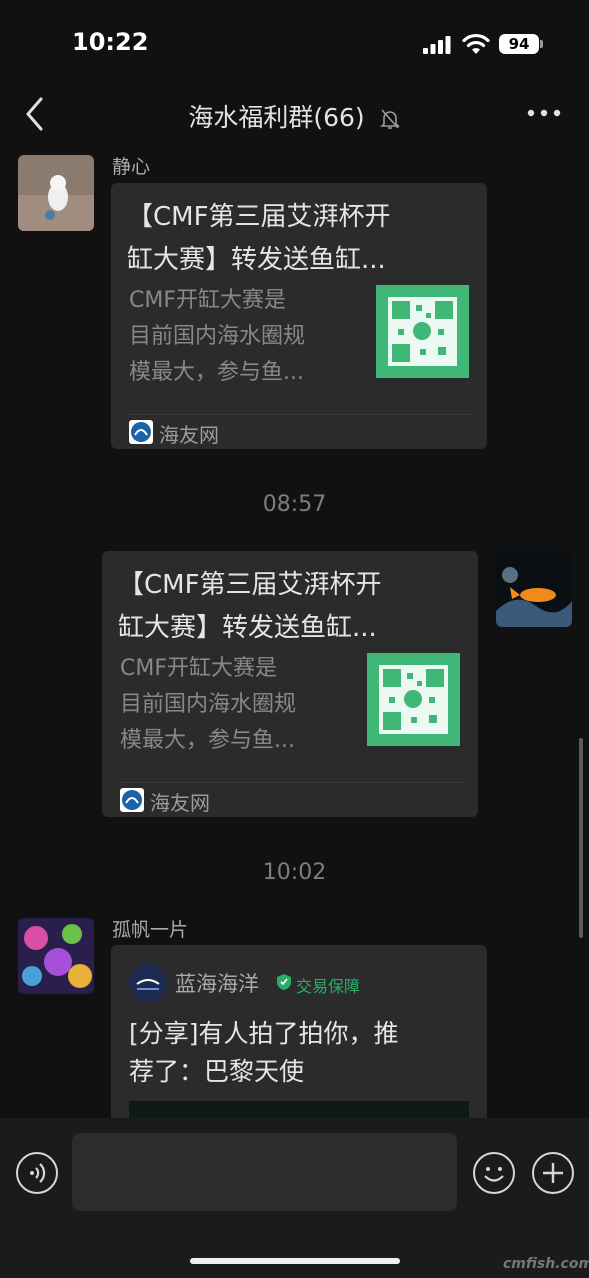 The width and height of the screenshot is (589, 1278). I want to click on avatar-self, so click(534, 589).